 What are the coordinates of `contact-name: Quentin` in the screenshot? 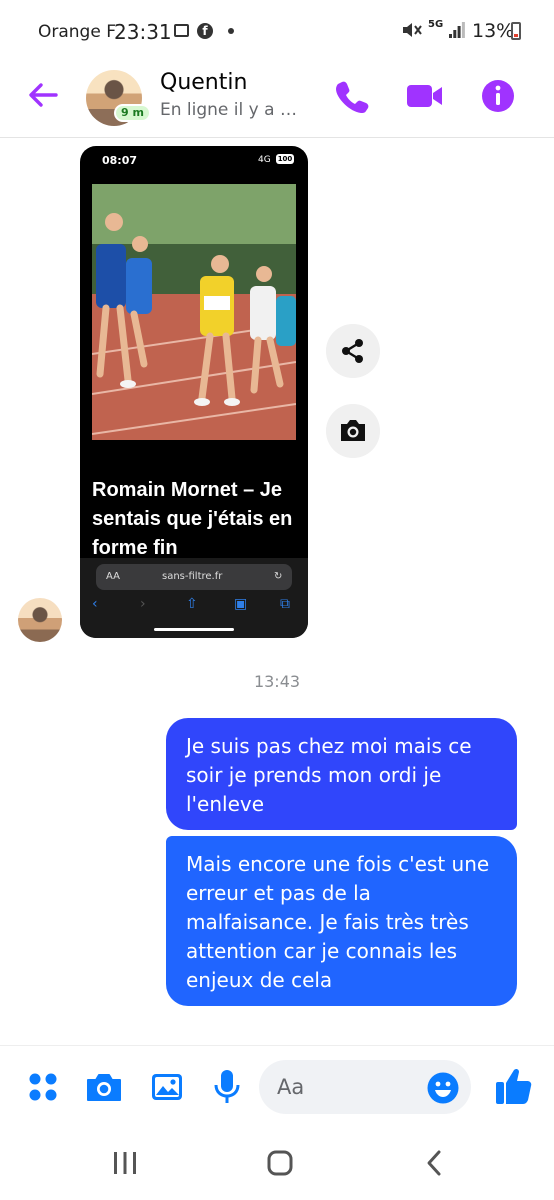 It's located at (203, 82).